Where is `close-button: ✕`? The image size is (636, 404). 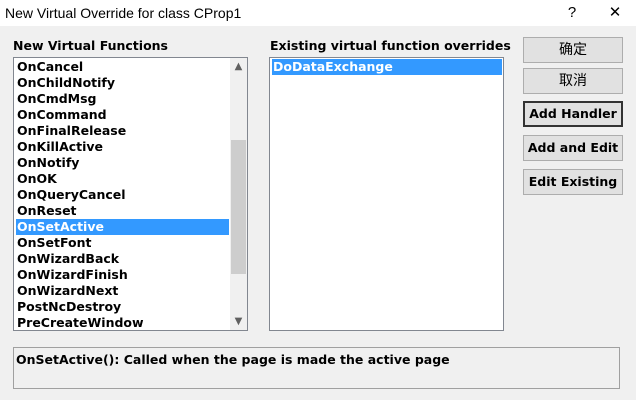
close-button: ✕ is located at coordinates (615, 13).